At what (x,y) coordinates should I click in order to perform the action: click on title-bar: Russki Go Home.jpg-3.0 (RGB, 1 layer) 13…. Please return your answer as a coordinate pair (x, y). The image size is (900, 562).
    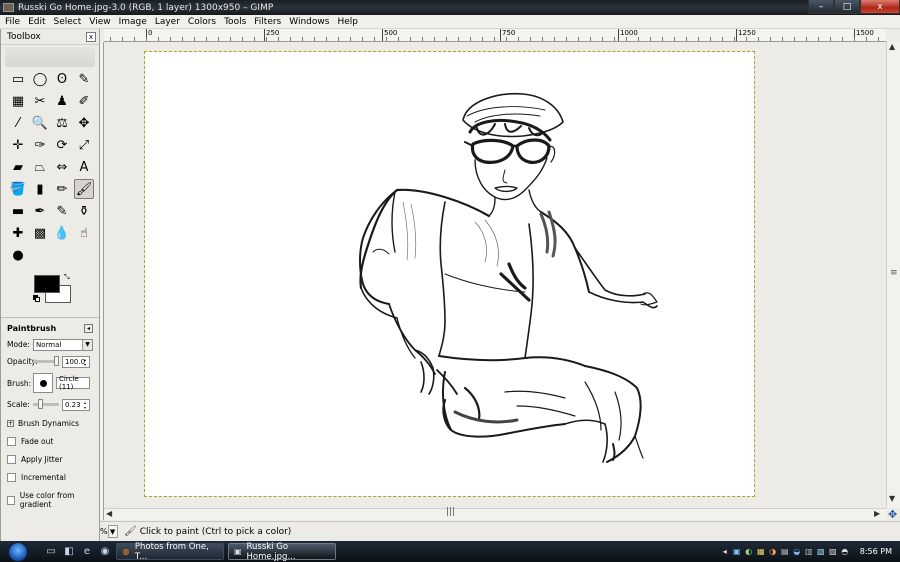
    Looking at the image, I should click on (450, 7).